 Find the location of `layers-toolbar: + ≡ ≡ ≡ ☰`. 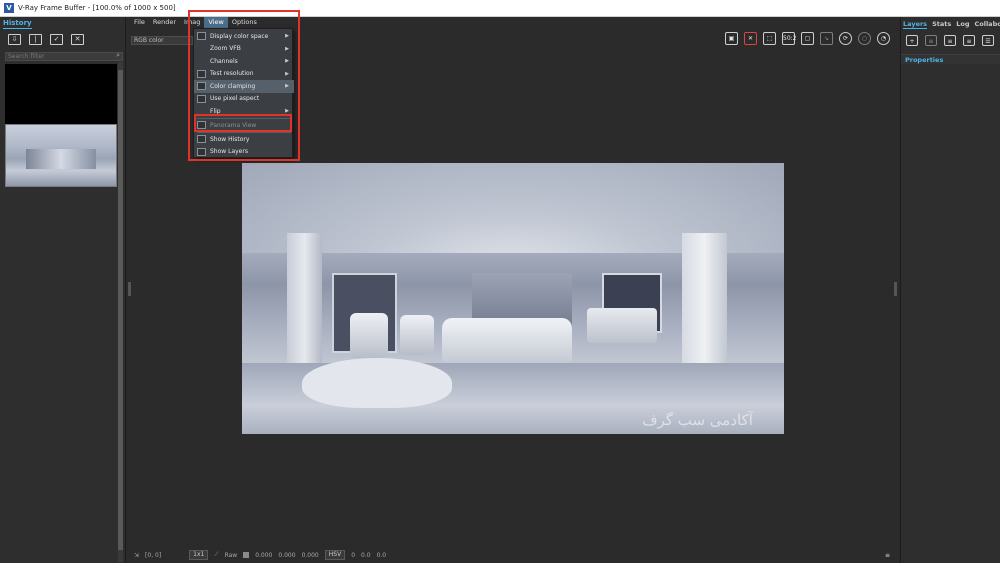

layers-toolbar: + ≡ ≡ ≡ ☰ is located at coordinates (950, 40).